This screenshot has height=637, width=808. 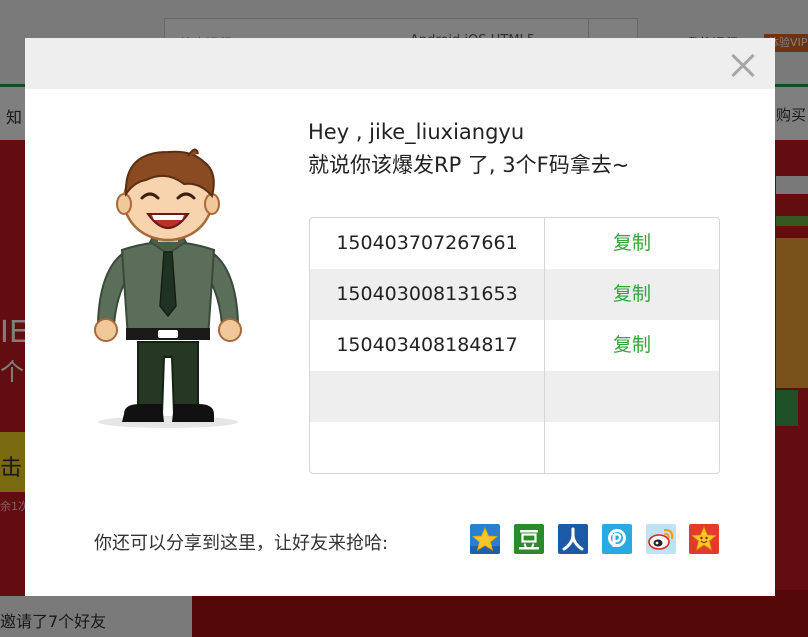 What do you see at coordinates (469, 165) in the screenshot?
I see `greeting-message: 就说你该爆发RP 了, 3个F码拿去~` at bounding box center [469, 165].